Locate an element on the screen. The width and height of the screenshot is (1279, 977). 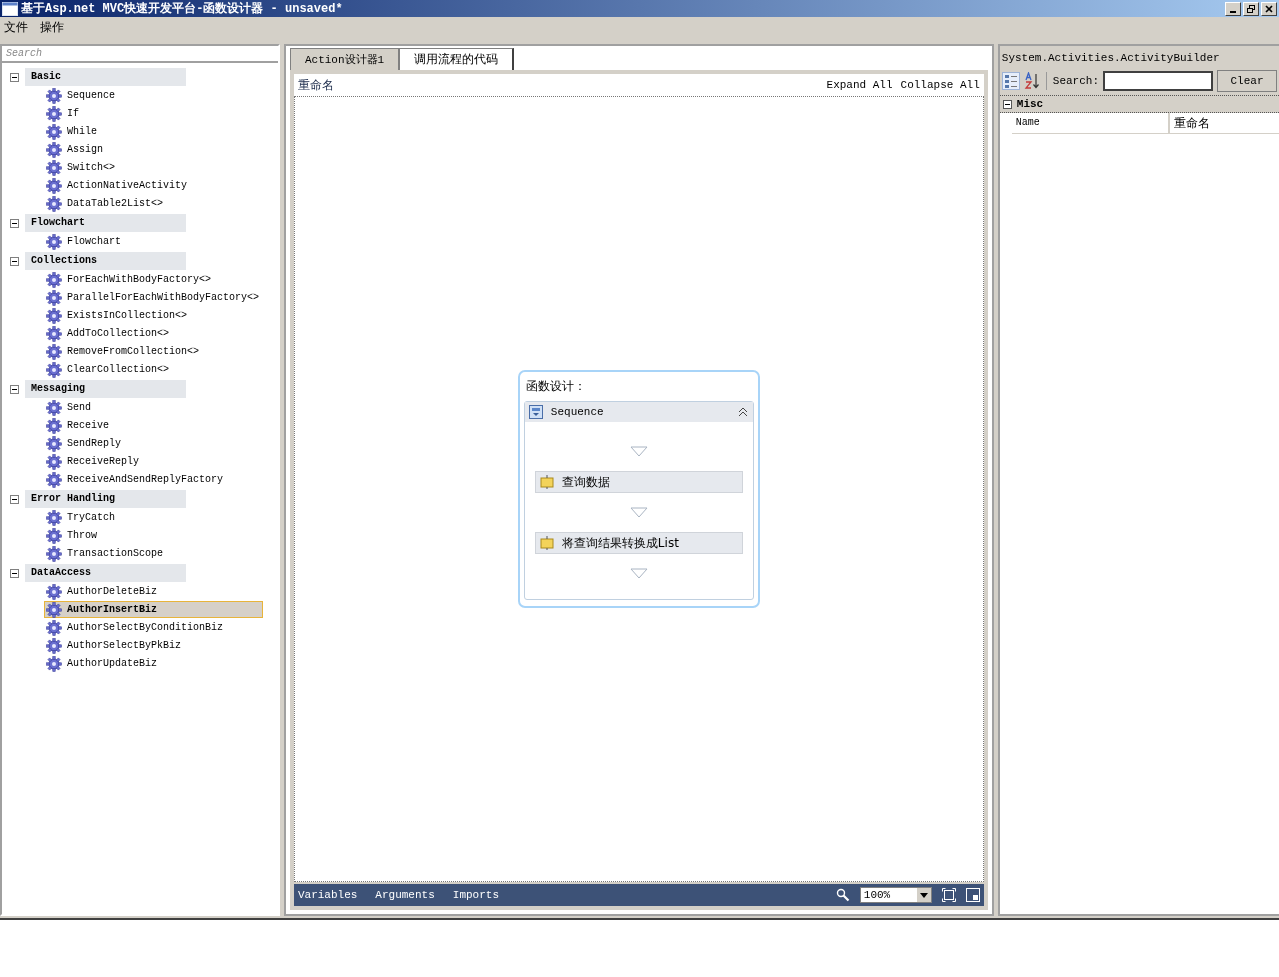
close-icon is located at coordinates (1269, 8).